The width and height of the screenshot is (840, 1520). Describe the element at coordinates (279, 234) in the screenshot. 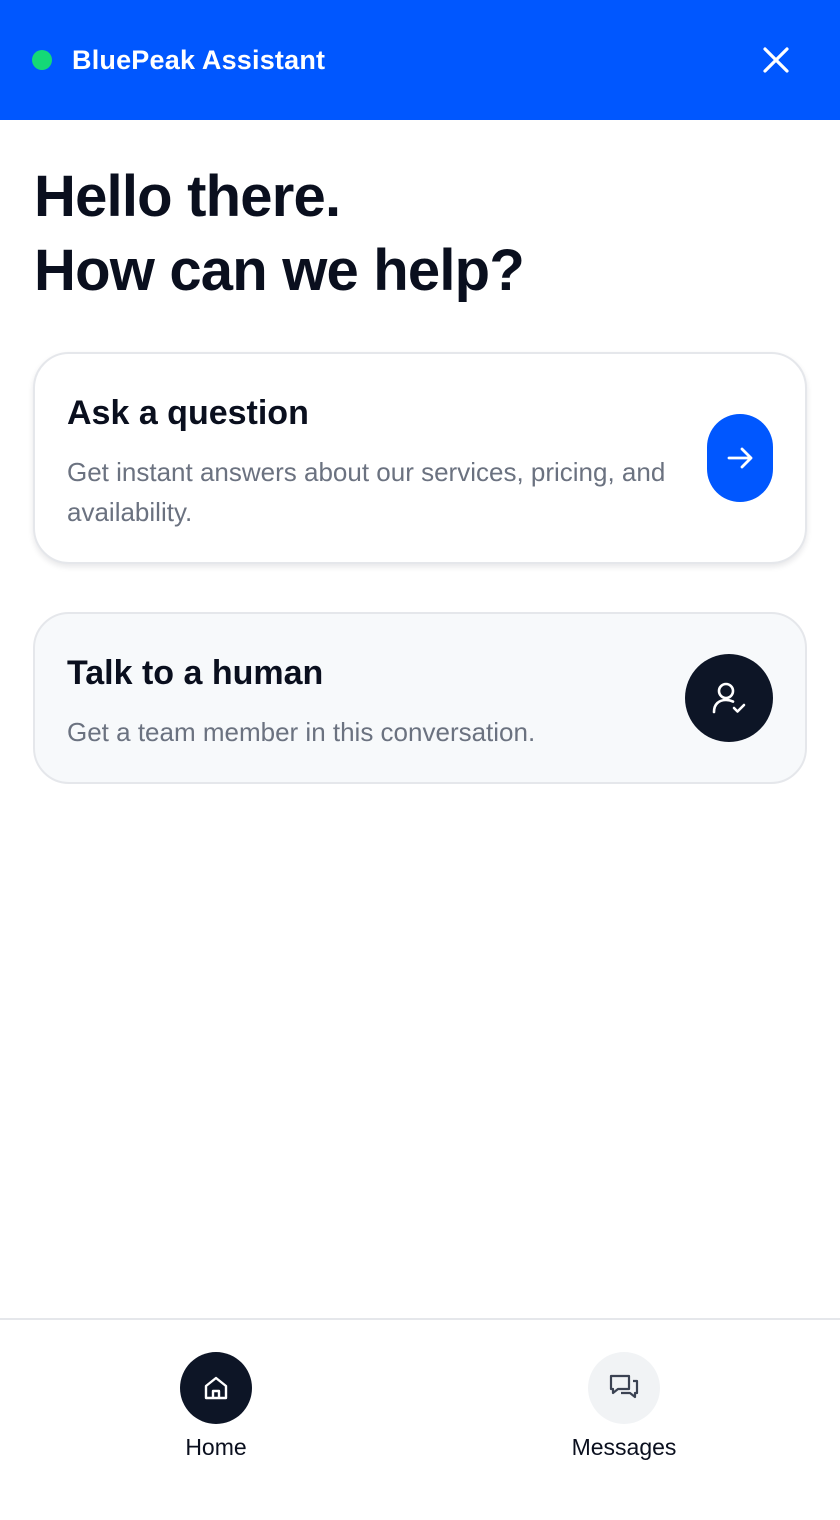

I see `greeting-heading: Hello there. How can we help?` at that location.